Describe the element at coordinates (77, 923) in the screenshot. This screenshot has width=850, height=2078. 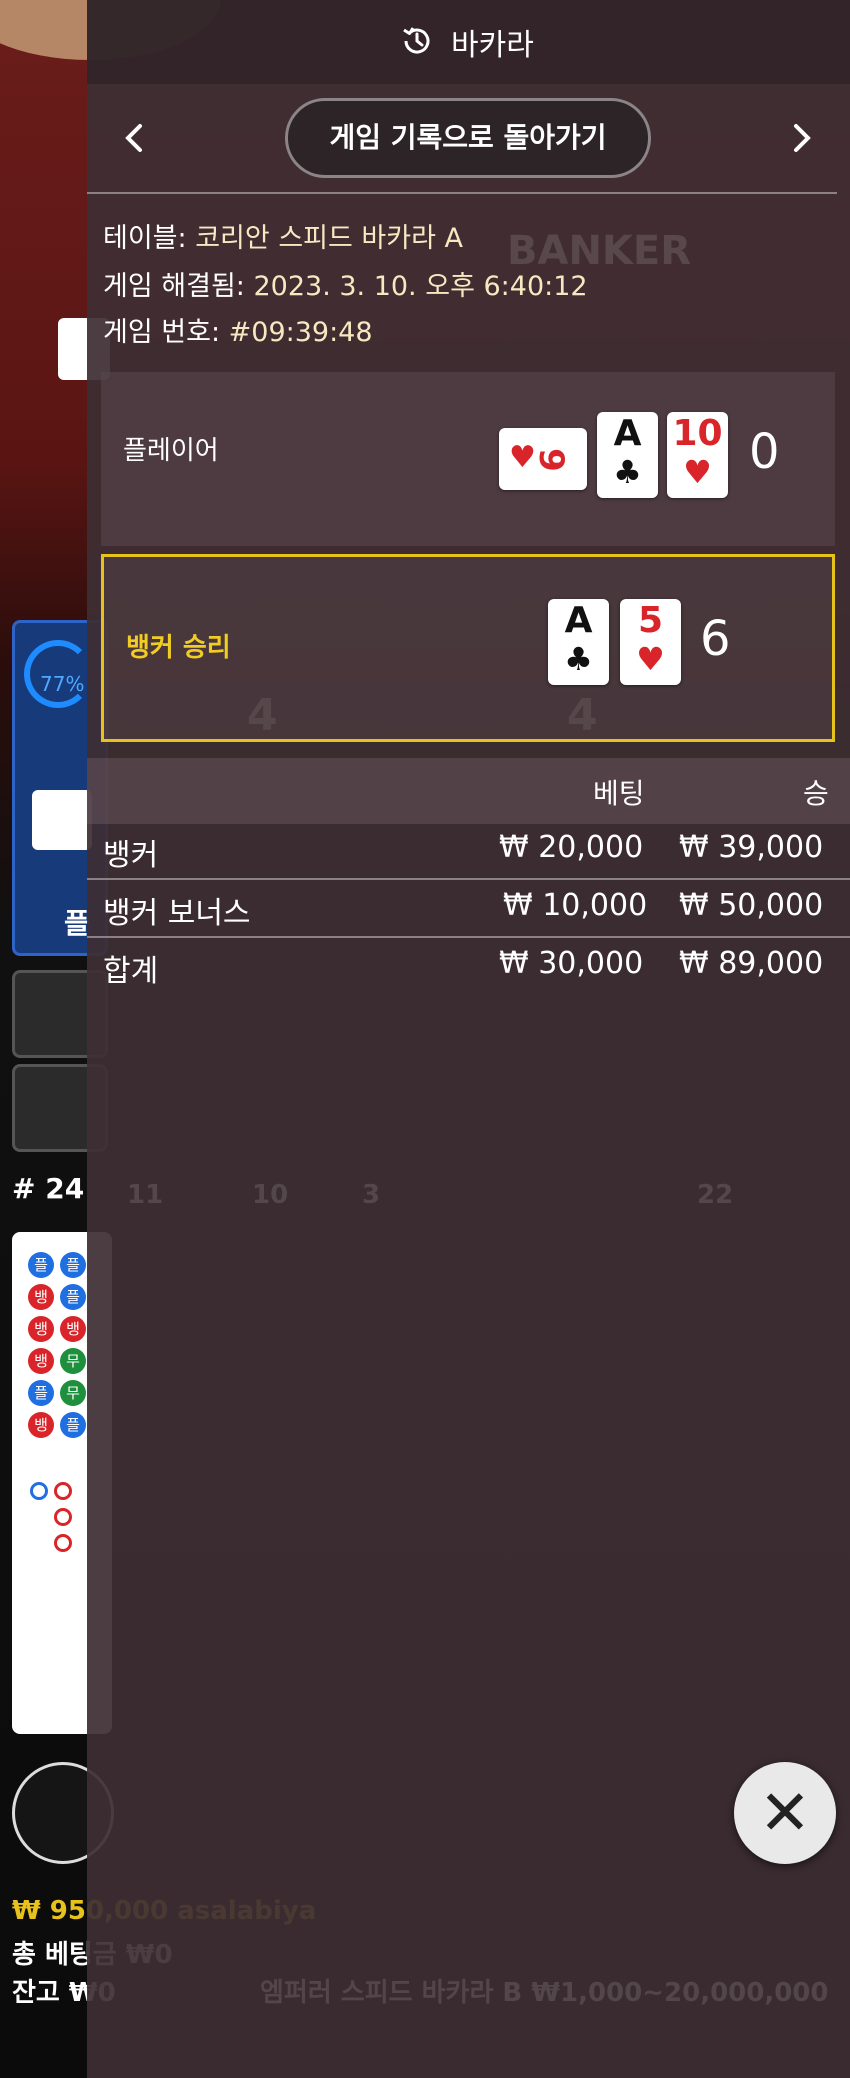
I see `panel-label: 플` at that location.